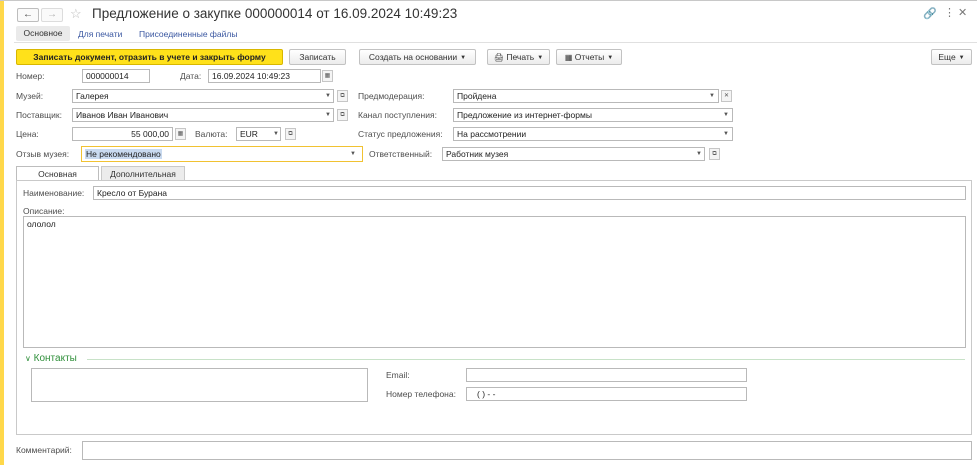 The height and width of the screenshot is (465, 977). What do you see at coordinates (342, 115) in the screenshot?
I see `open-supplier-icon: ⧉` at bounding box center [342, 115].